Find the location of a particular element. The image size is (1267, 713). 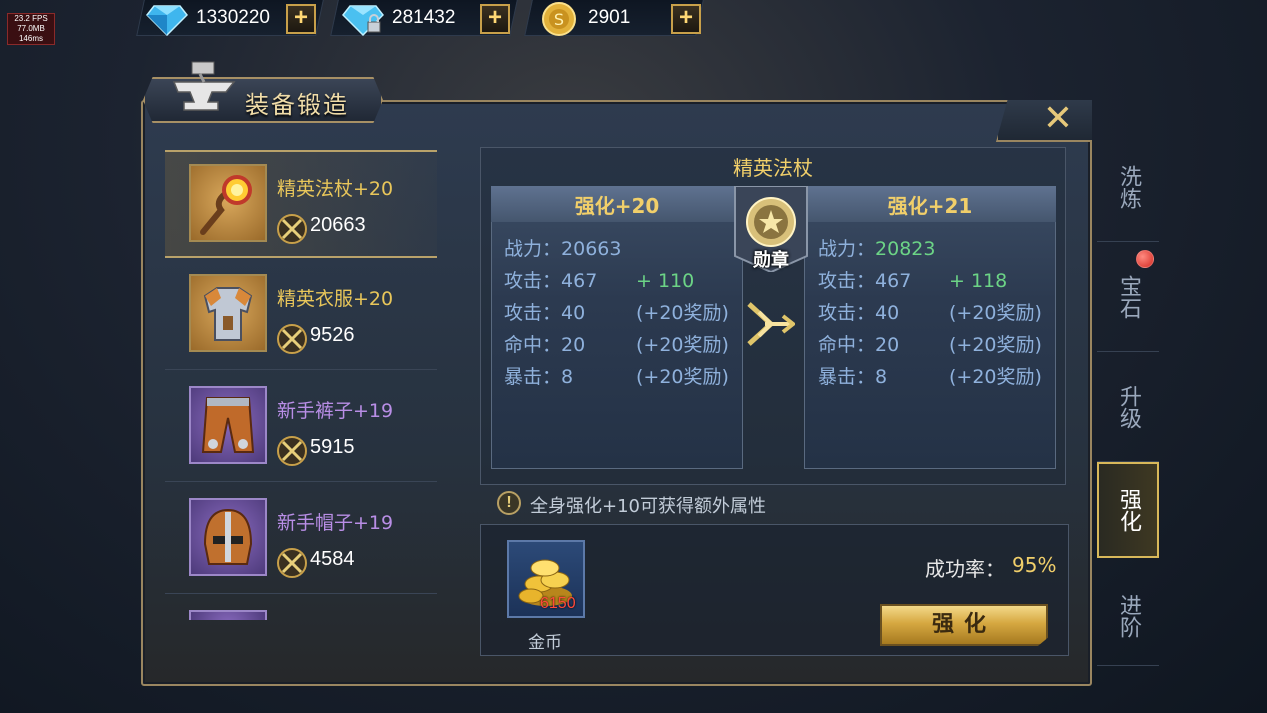

equipment-name: 新手裤子+19 is located at coordinates (335, 411).